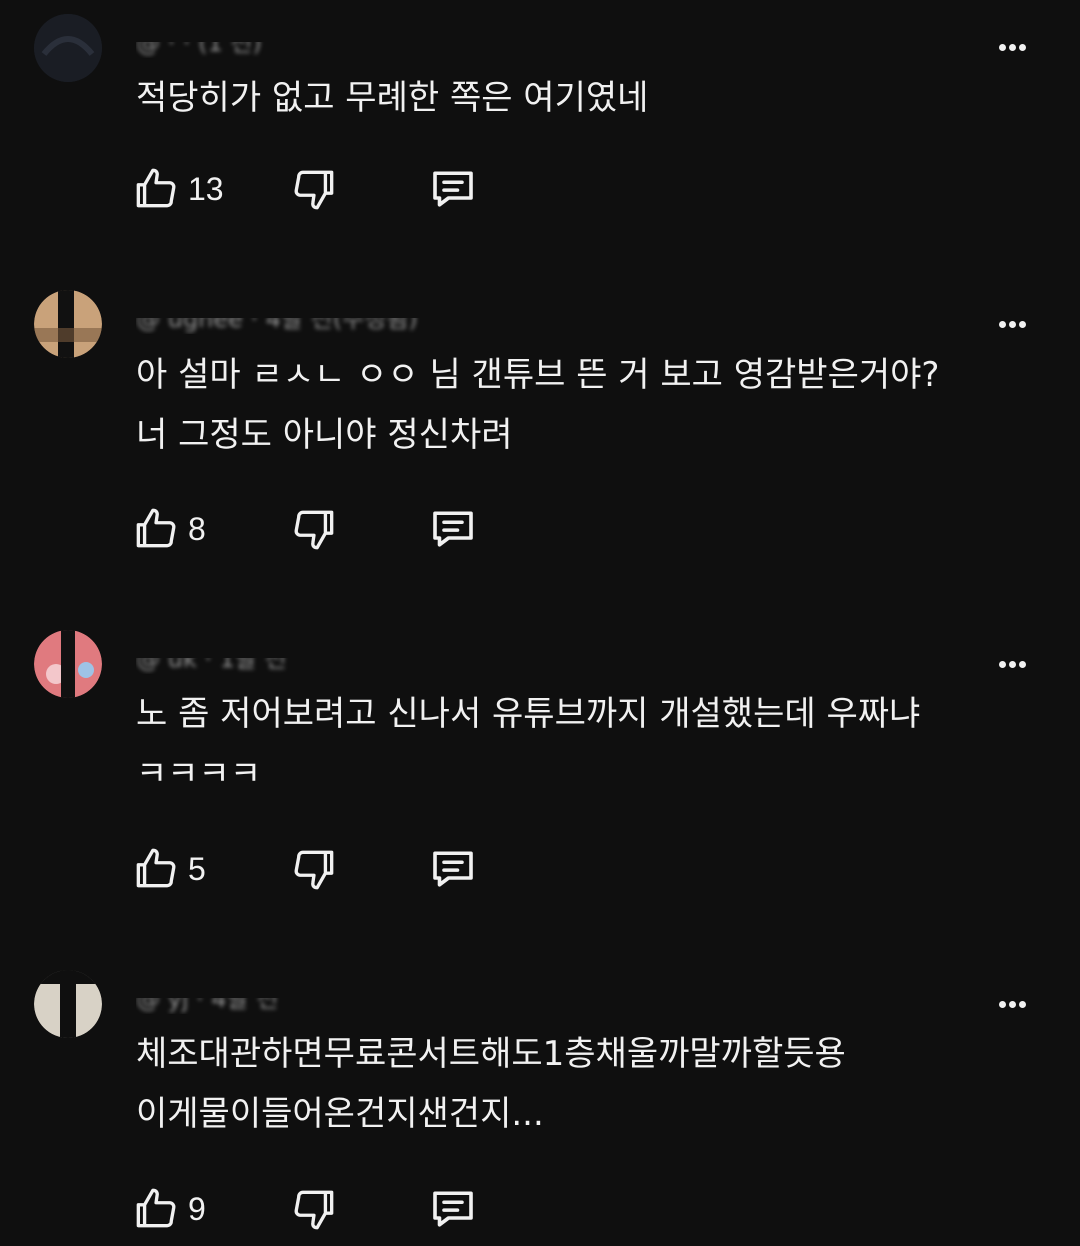 This screenshot has width=1080, height=1246. I want to click on comment-actions: 8, so click(330, 529).